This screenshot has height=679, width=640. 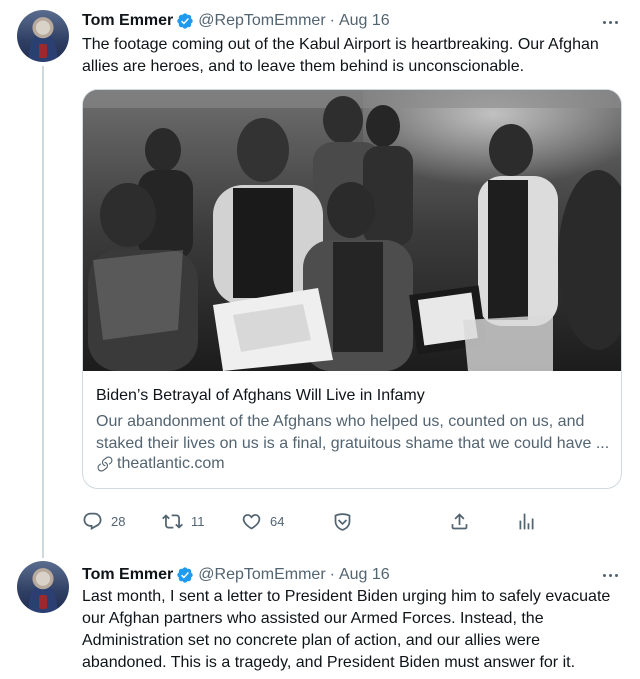 I want to click on link-card-domain-text: theatlantic.com, so click(x=171, y=463).